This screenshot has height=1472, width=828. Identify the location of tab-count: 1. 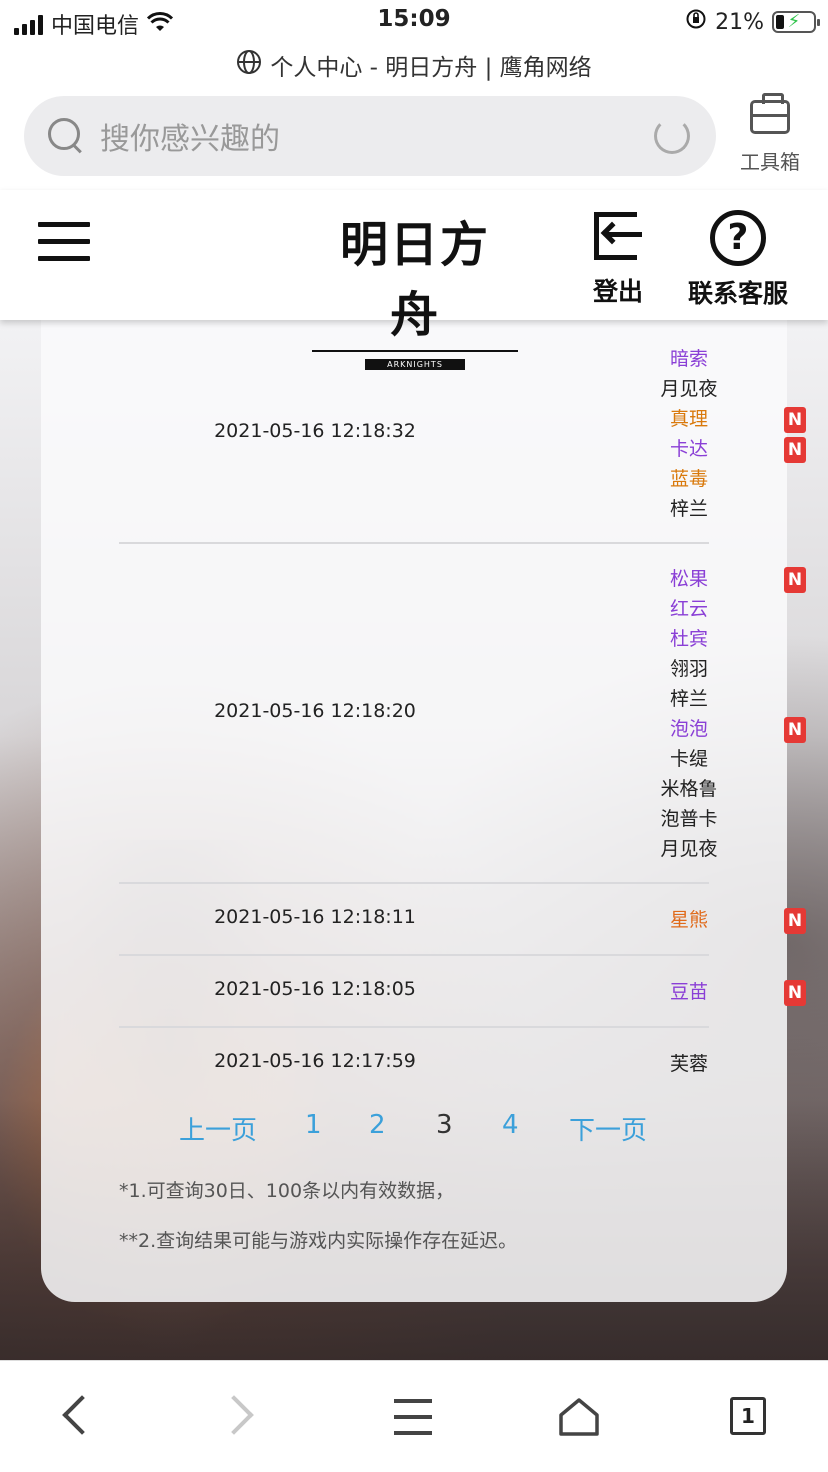
(748, 1416).